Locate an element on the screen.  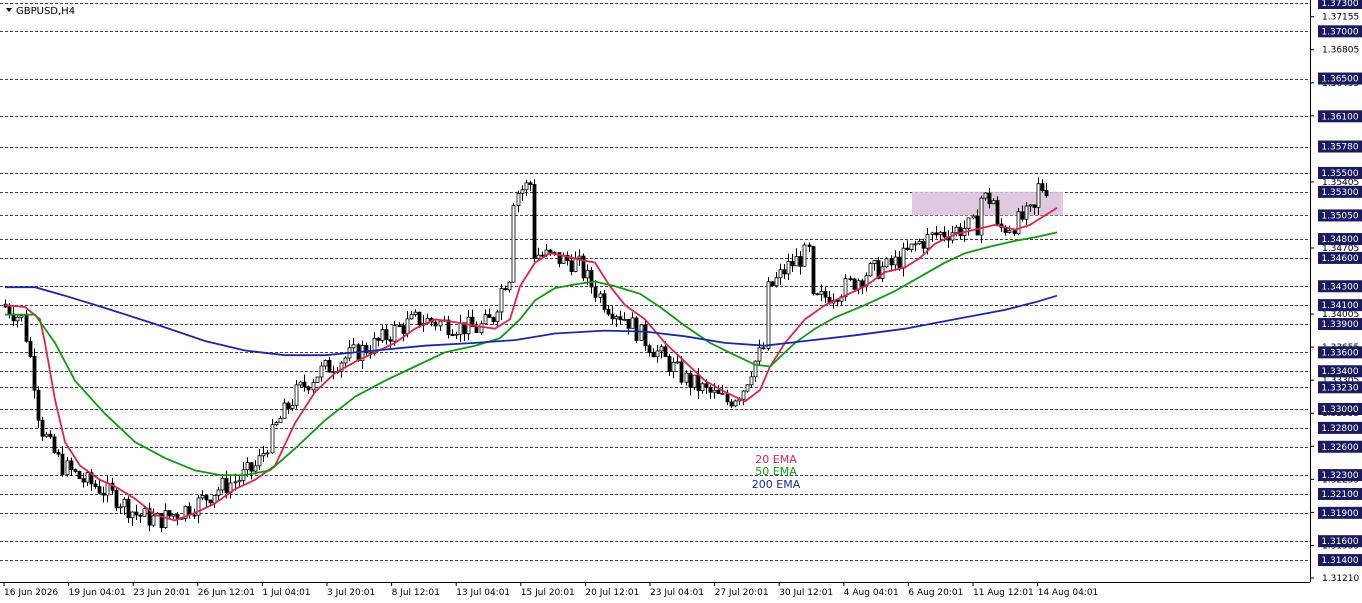
level-label-text: 1.32300 is located at coordinates (1339, 476).